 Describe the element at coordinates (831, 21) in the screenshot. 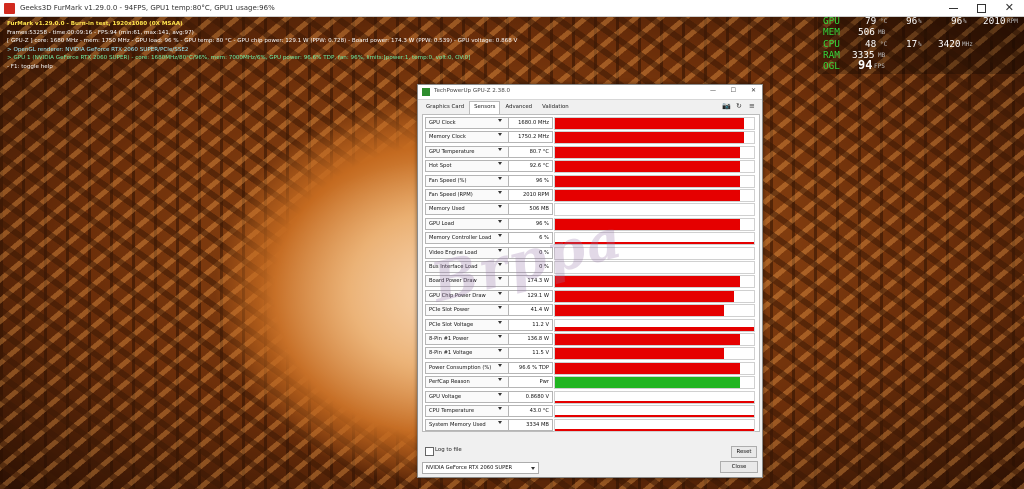

I see `osd-label: GPU` at that location.